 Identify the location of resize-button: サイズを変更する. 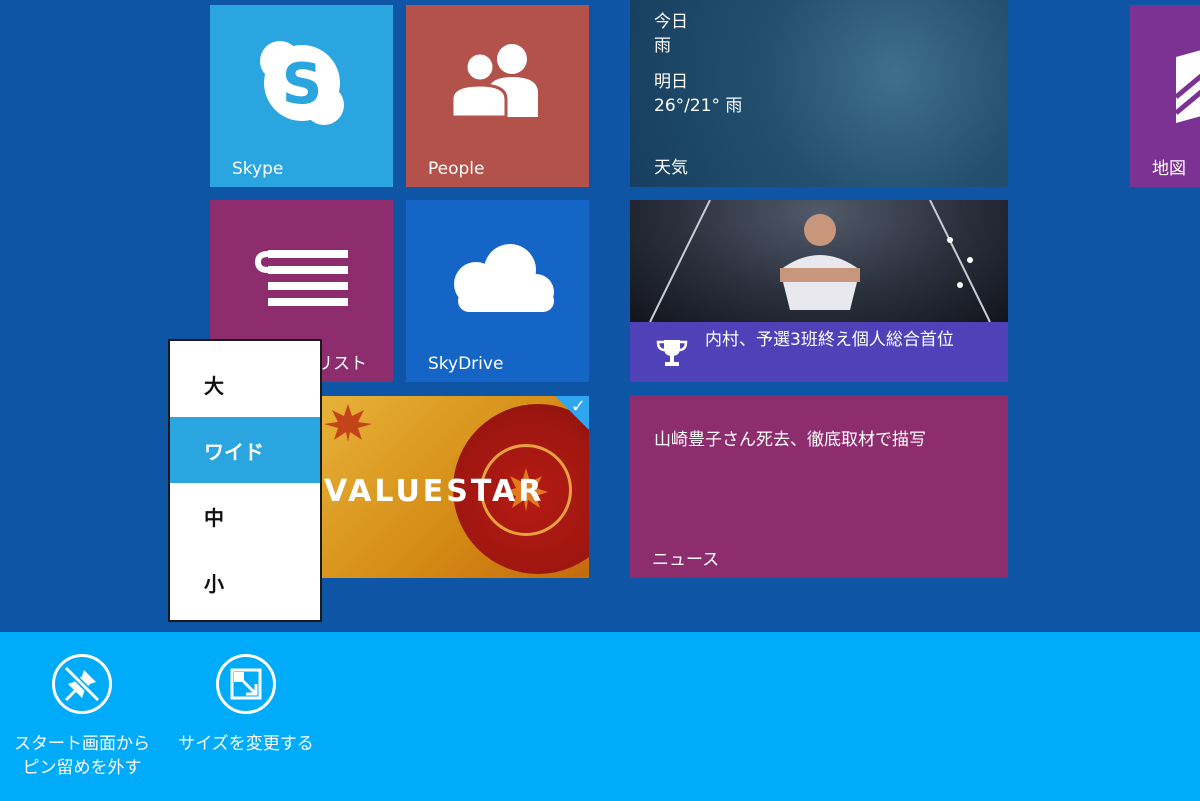
(246, 705).